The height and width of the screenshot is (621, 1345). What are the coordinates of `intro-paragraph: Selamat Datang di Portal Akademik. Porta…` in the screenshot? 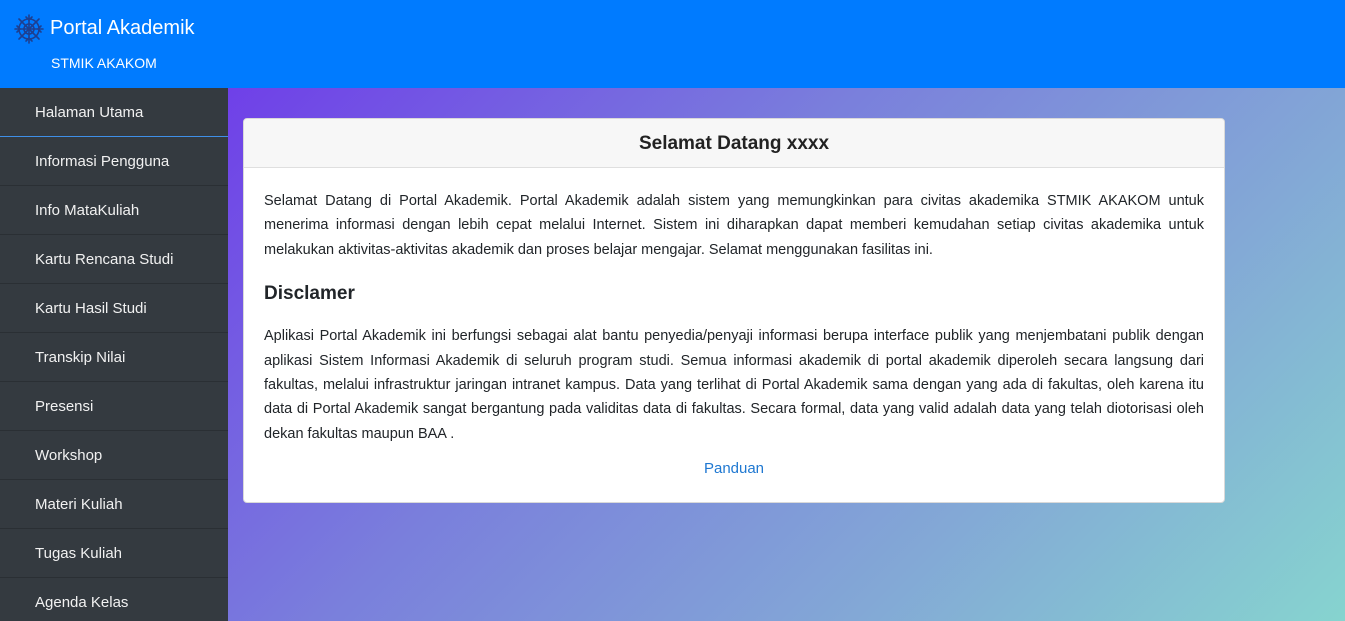 It's located at (734, 225).